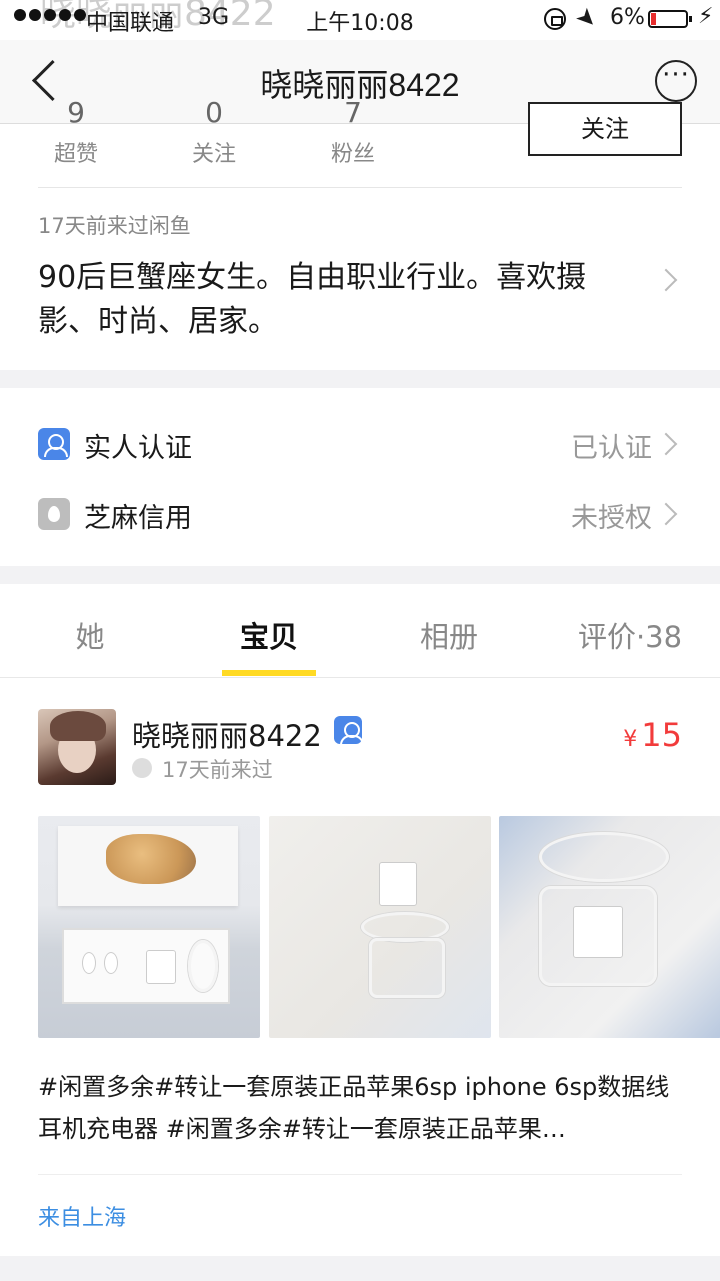 Image resolution: width=720 pixels, height=1281 pixels. I want to click on person-verify-icon, so click(54, 444).